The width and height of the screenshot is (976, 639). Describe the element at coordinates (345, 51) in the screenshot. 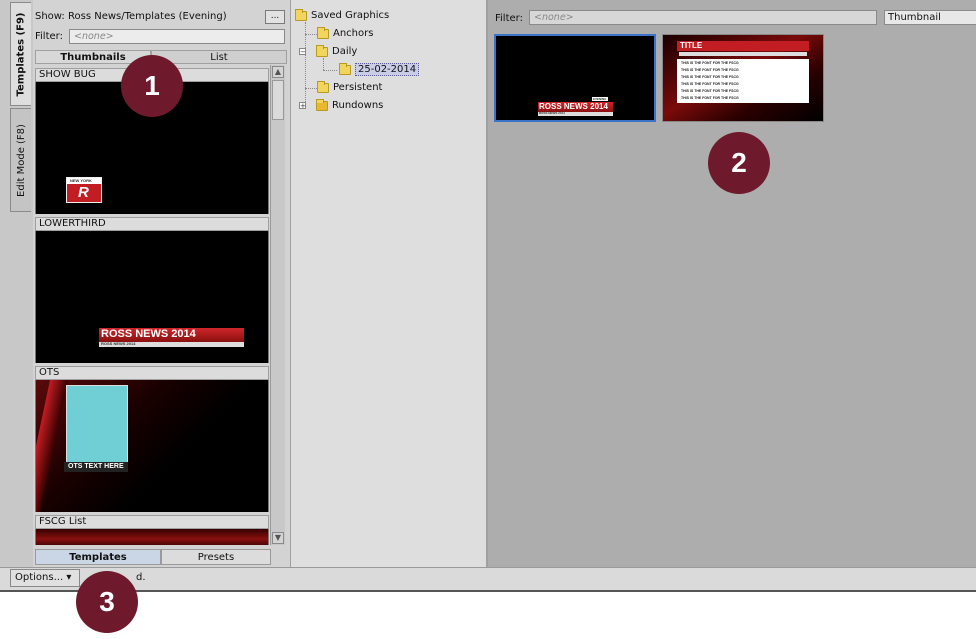

I see `tree-node-label: Daily` at that location.